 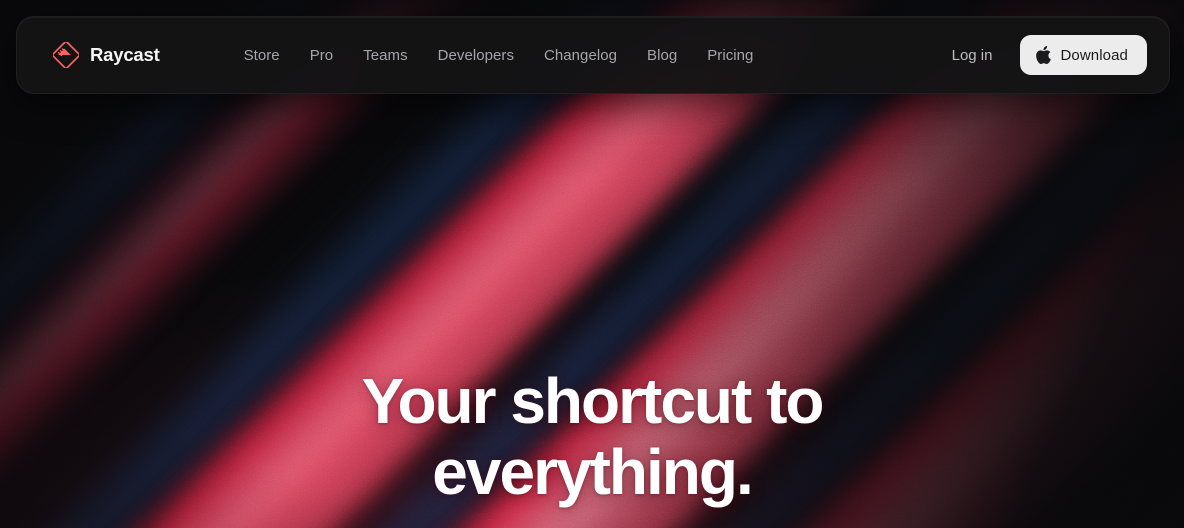 What do you see at coordinates (972, 55) in the screenshot?
I see `login-link: Log in` at bounding box center [972, 55].